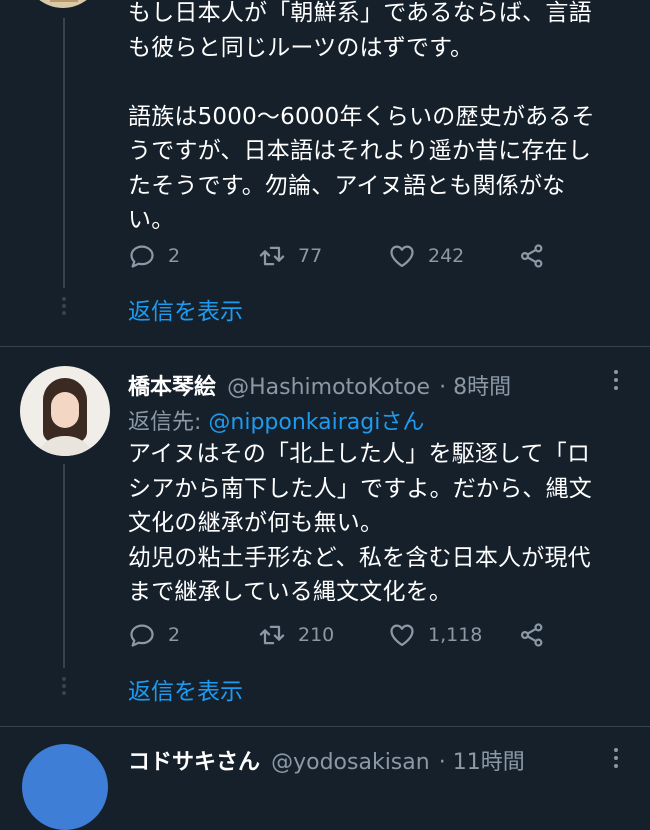 This screenshot has width=650, height=830. I want to click on tweet-actions: 2 77 242, so click(337, 256).